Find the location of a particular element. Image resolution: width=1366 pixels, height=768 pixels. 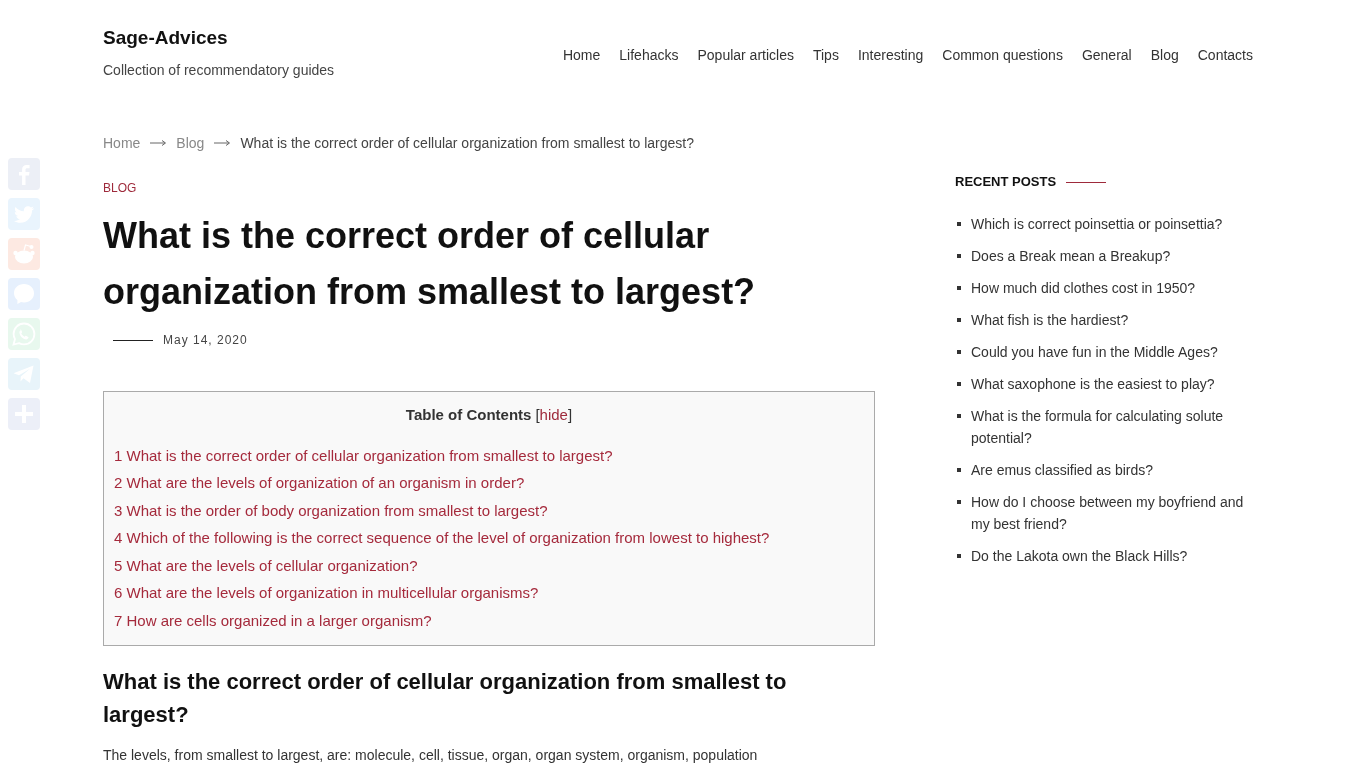

recent-post-link: How much did clothes cost in 1950? is located at coordinates (1083, 288).